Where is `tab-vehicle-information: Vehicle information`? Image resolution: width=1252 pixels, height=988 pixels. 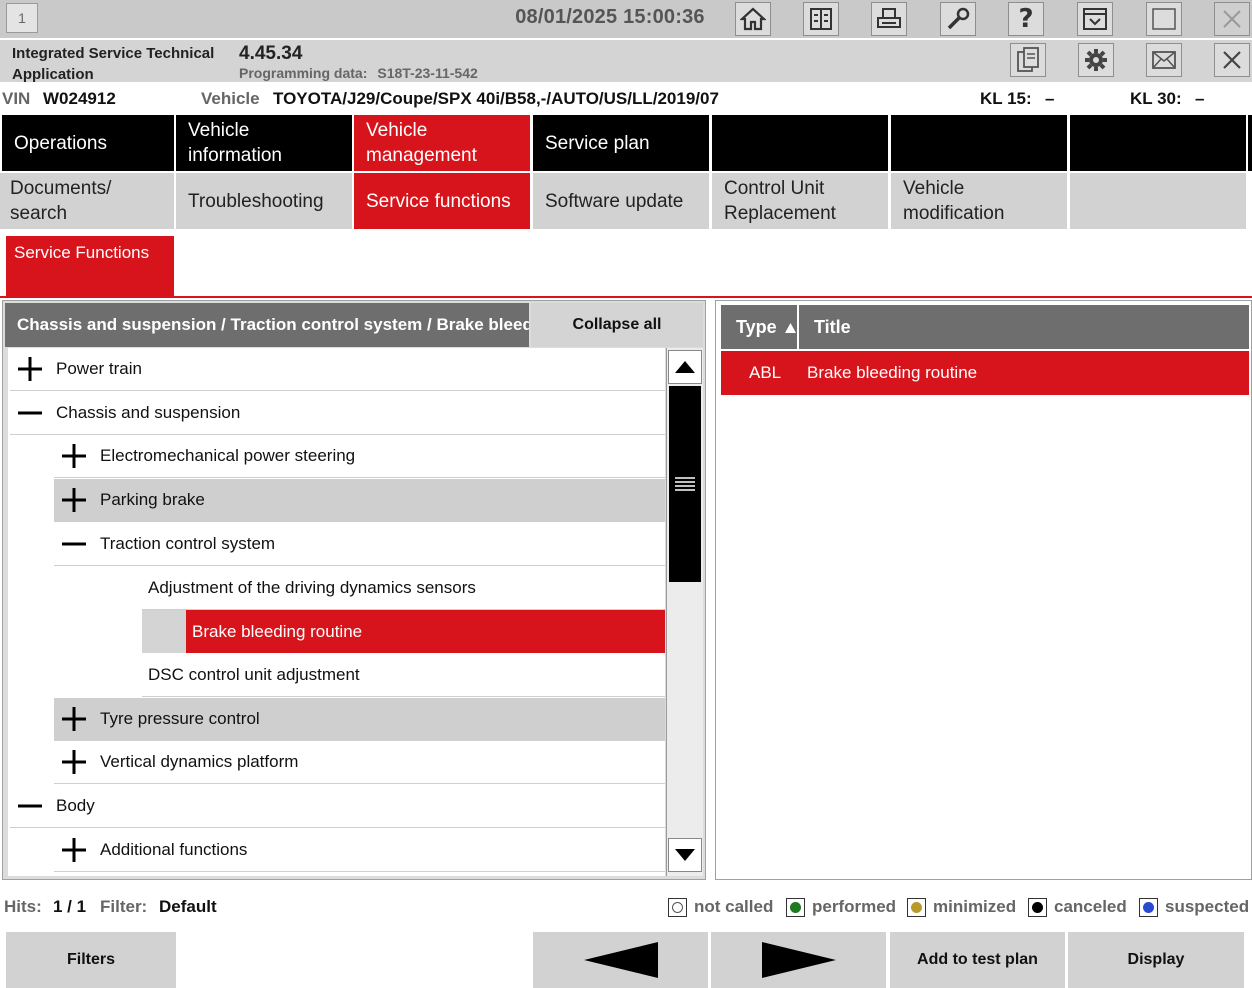
tab-vehicle-information: Vehicle information is located at coordinates (264, 143).